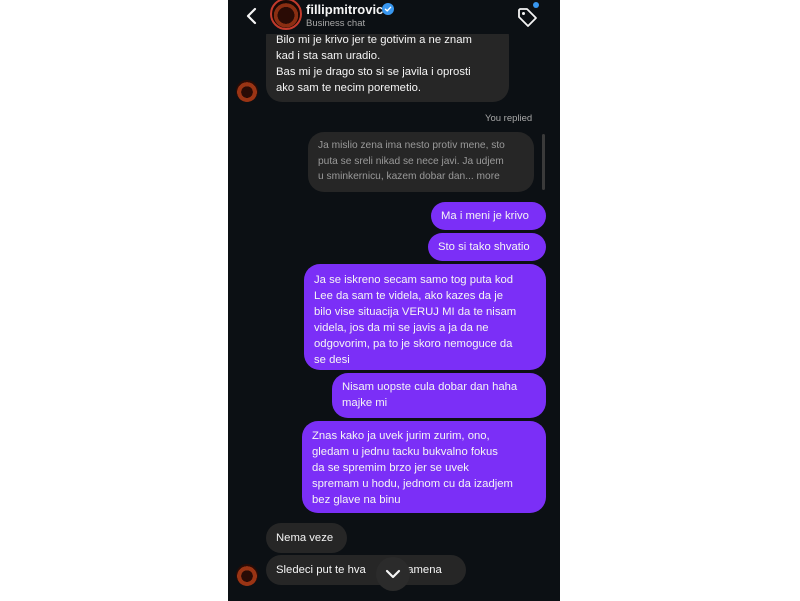 This screenshot has width=800, height=601. I want to click on tag-icon, so click(527, 17).